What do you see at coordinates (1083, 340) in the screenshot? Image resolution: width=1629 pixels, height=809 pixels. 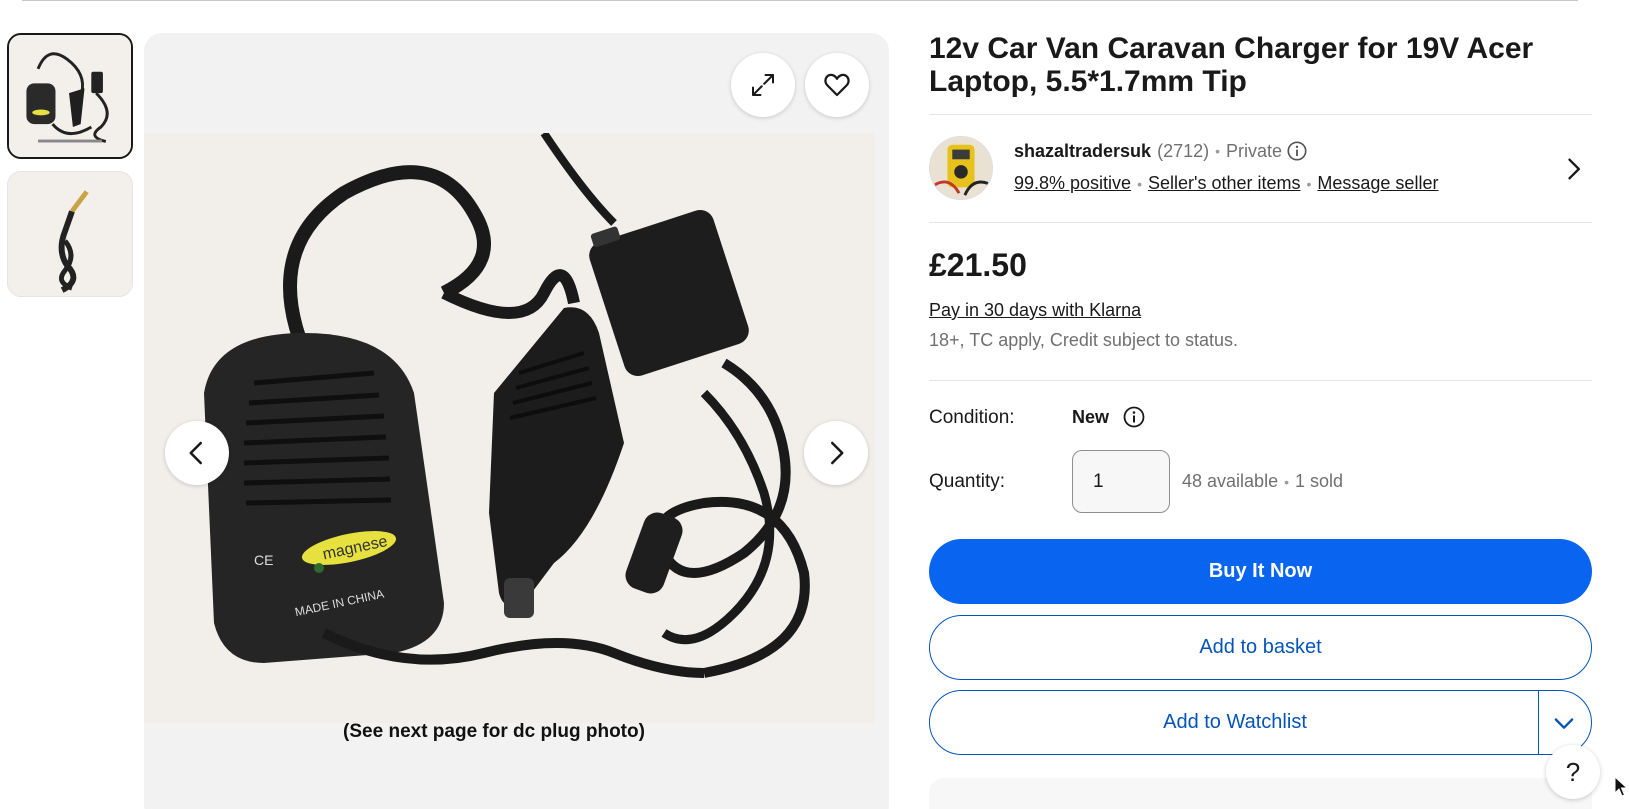 I see `klarna-note: 18+, TC apply, Credit subject to status.` at bounding box center [1083, 340].